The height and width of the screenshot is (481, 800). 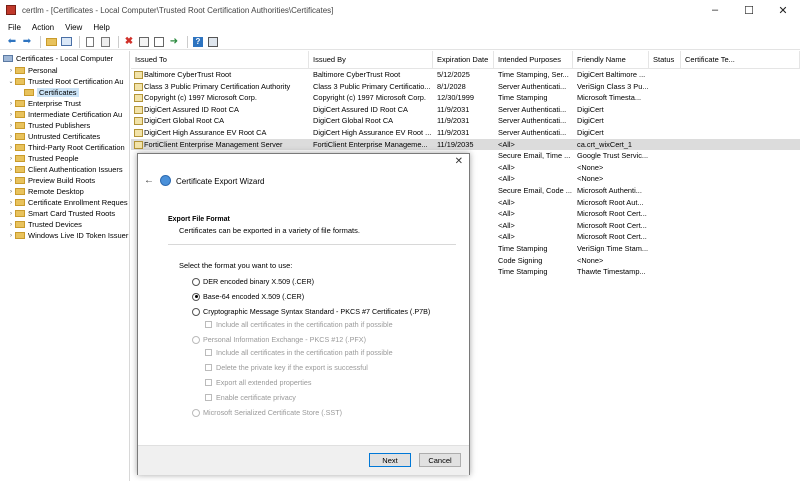 I want to click on menu-action: Action, so click(x=43, y=27).